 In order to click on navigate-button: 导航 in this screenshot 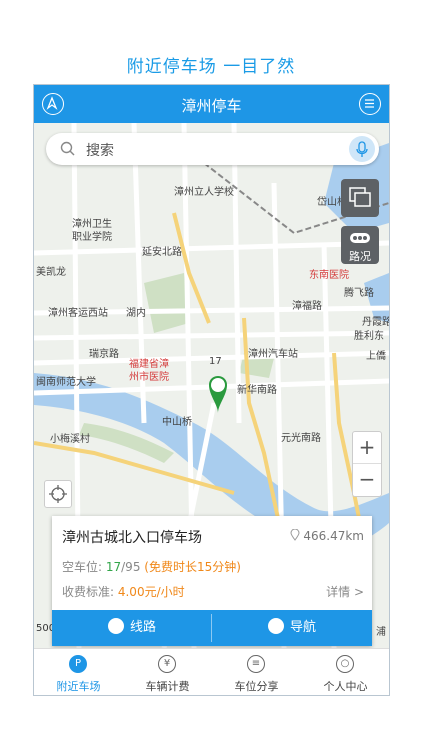, I will do `click(292, 628)`.